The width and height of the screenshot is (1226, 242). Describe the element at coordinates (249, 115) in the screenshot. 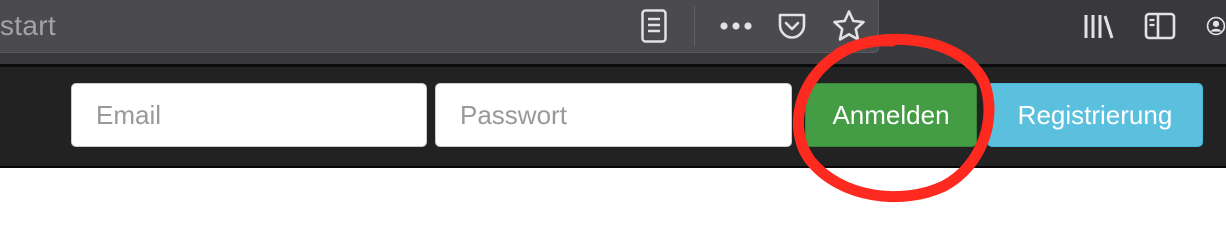

I see `email-field` at that location.